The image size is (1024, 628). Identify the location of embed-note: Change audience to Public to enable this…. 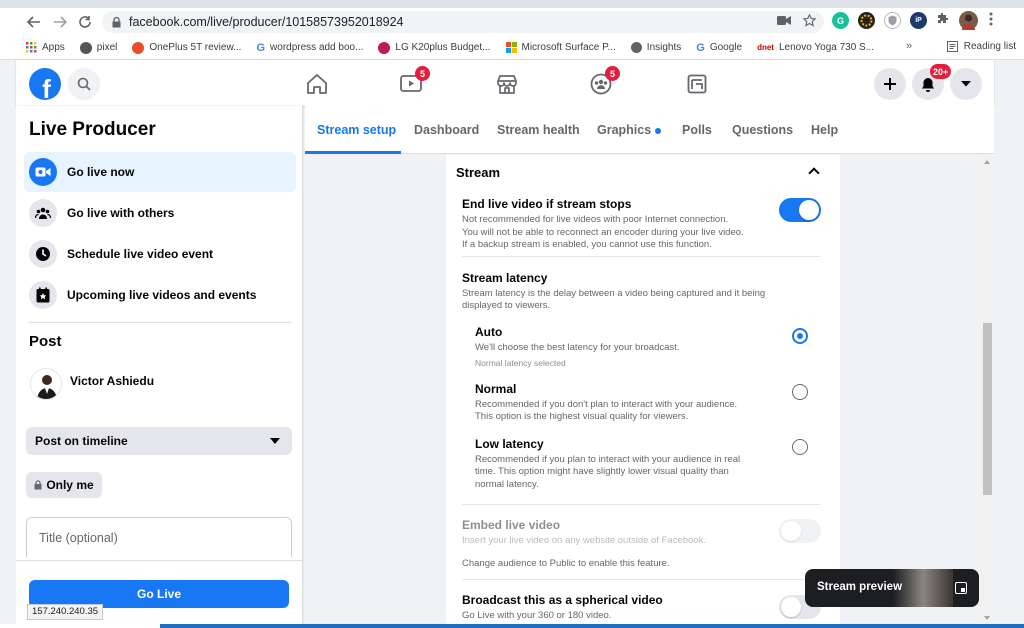
(566, 563).